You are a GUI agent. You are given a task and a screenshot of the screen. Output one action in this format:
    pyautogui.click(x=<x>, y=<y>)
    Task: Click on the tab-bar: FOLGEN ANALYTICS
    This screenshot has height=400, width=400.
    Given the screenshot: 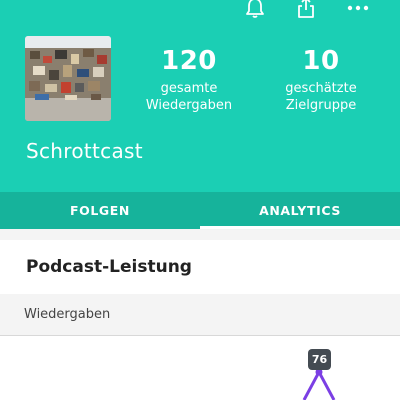 What is the action you would take?
    pyautogui.click(x=200, y=210)
    